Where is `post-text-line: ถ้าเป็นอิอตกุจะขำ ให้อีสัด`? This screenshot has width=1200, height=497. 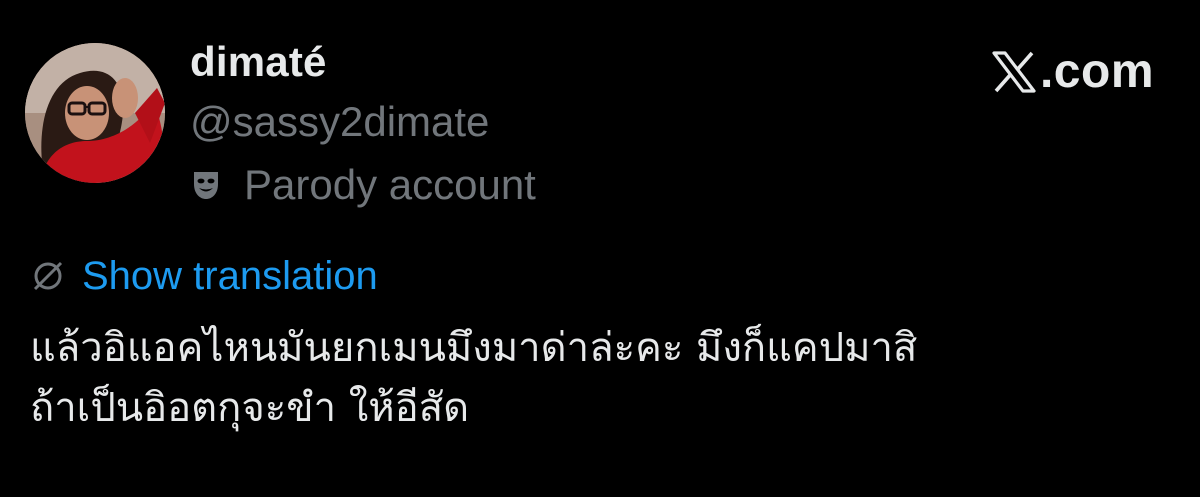 post-text-line: ถ้าเป็นอิอตกุจะขำ ให้อีสัด is located at coordinates (250, 408).